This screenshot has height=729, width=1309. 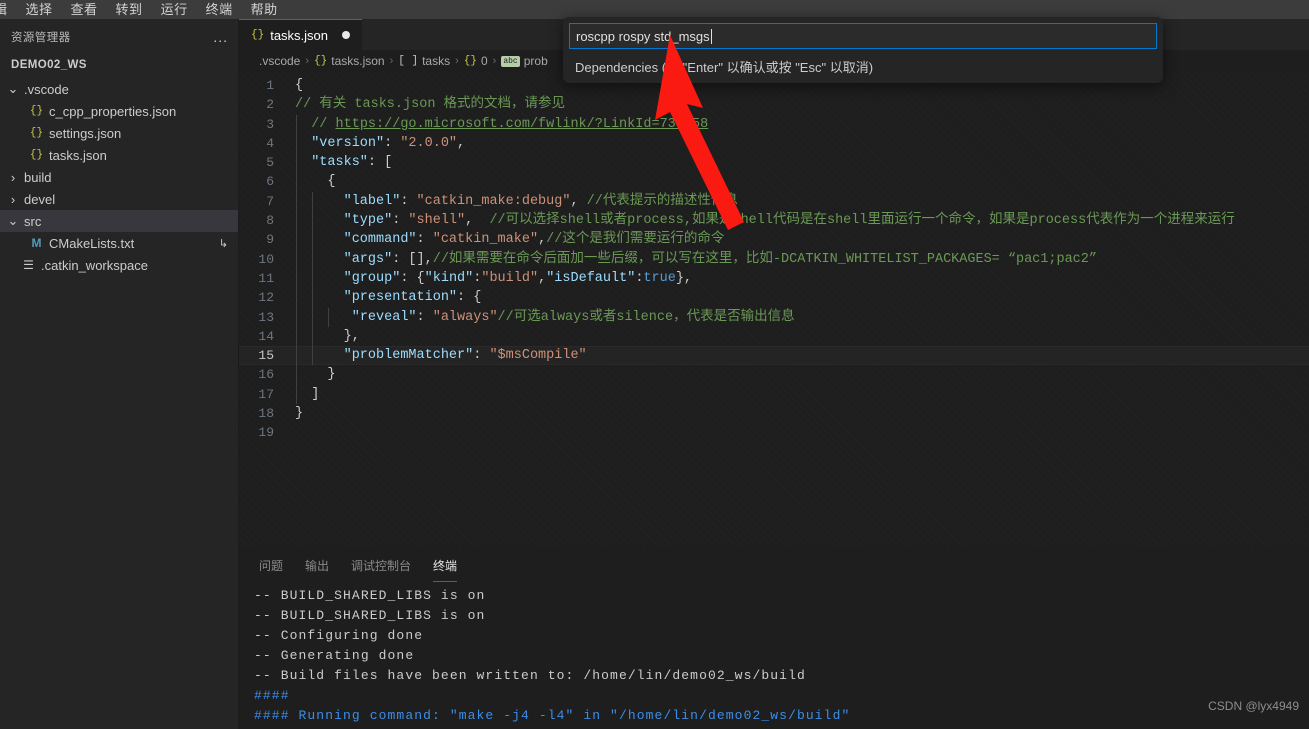 What do you see at coordinates (802, 163) in the screenshot?
I see `code-line-text: "tasks": [` at bounding box center [802, 163].